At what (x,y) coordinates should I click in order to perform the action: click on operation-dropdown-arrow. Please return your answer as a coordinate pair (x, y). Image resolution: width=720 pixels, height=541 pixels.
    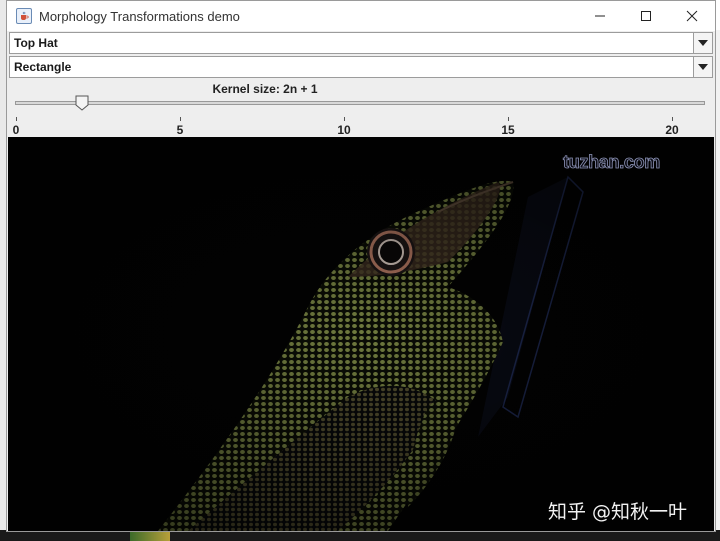
    Looking at the image, I should click on (702, 43).